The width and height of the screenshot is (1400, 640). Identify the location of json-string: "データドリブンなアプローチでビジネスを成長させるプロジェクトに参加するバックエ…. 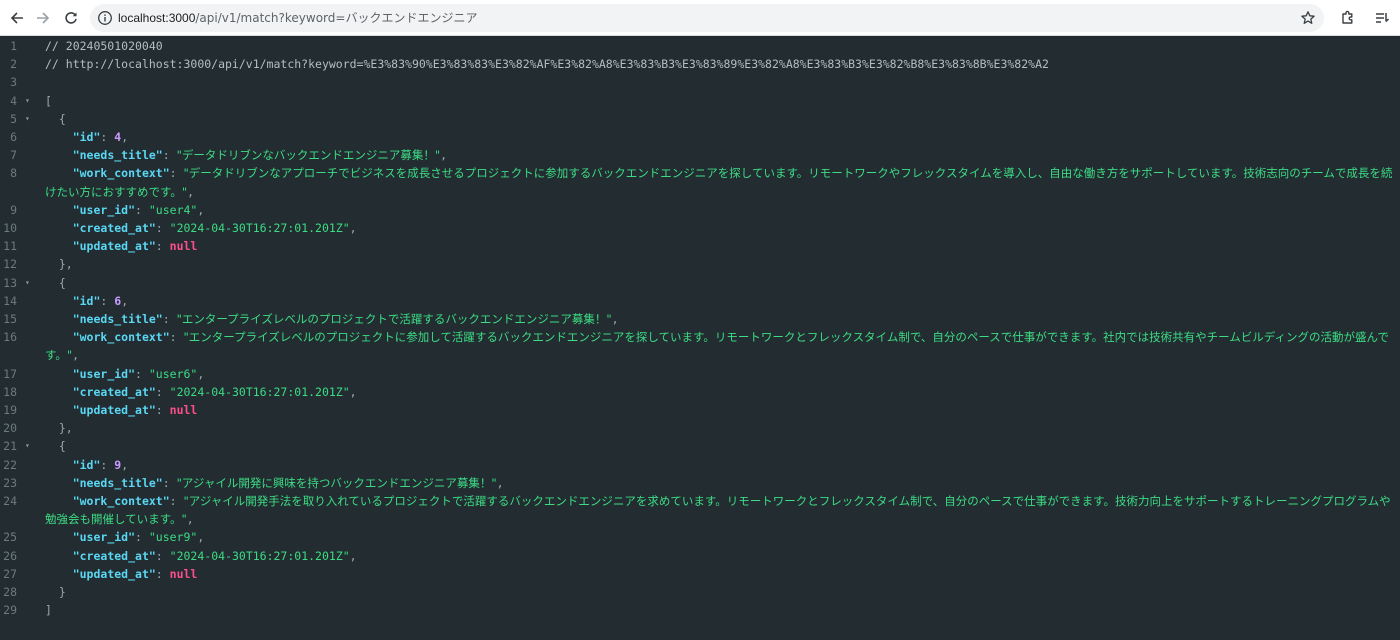
(719, 182).